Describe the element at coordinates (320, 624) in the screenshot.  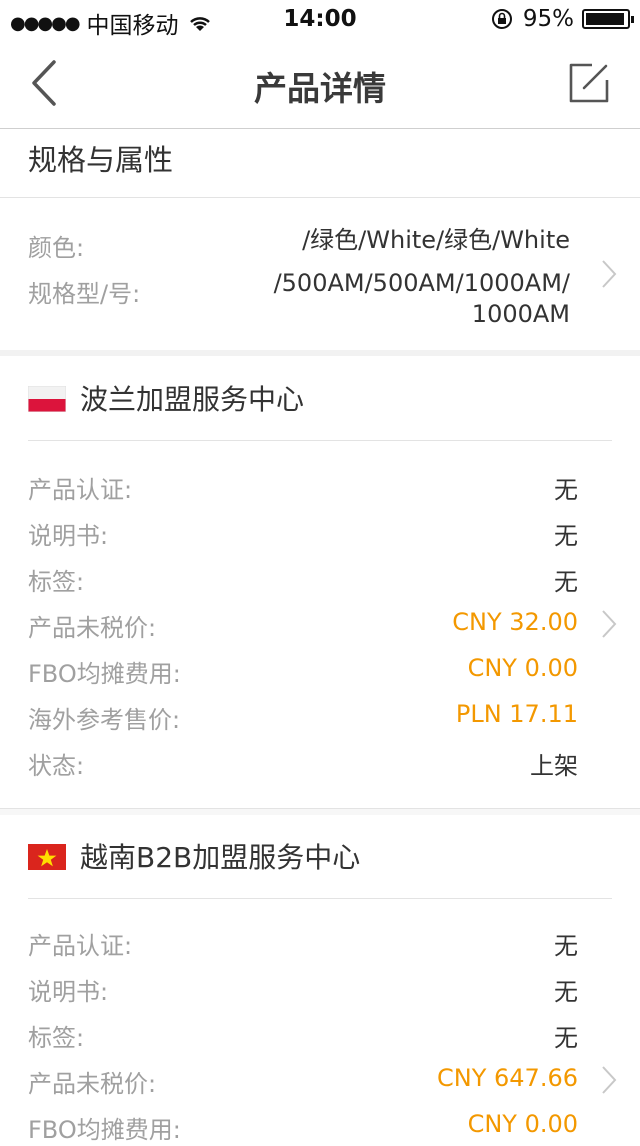
I see `row-price-pretax: 产品未税价: CNY 32.00` at that location.